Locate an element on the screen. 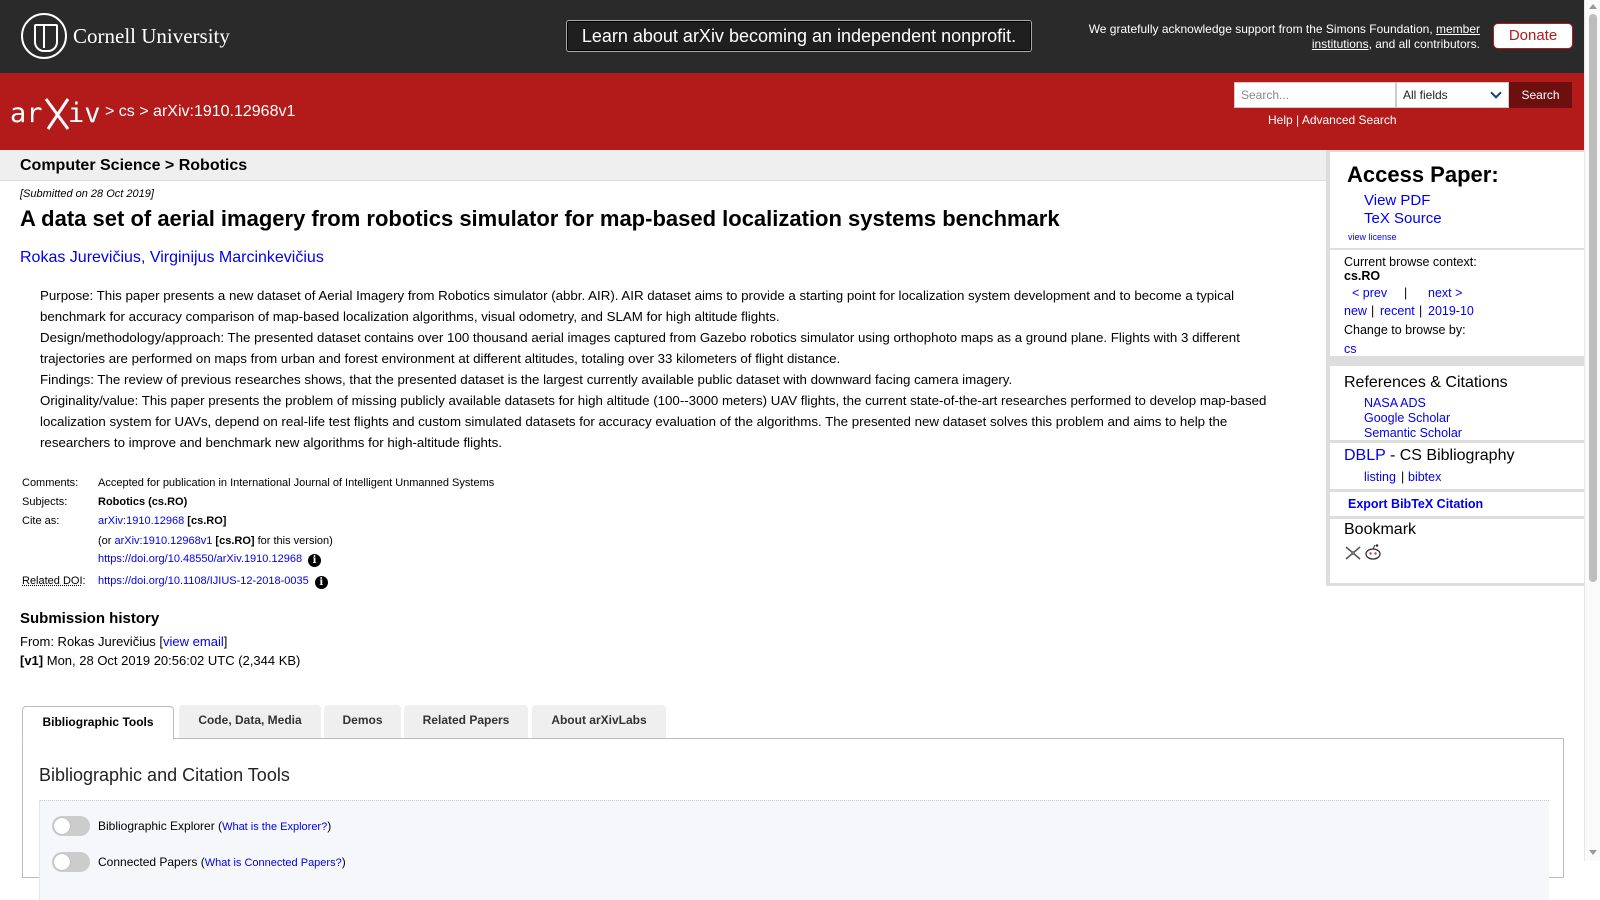 The image size is (1600, 900). cite-arxiv-link: arXiv:1910.12968 is located at coordinates (141, 521).